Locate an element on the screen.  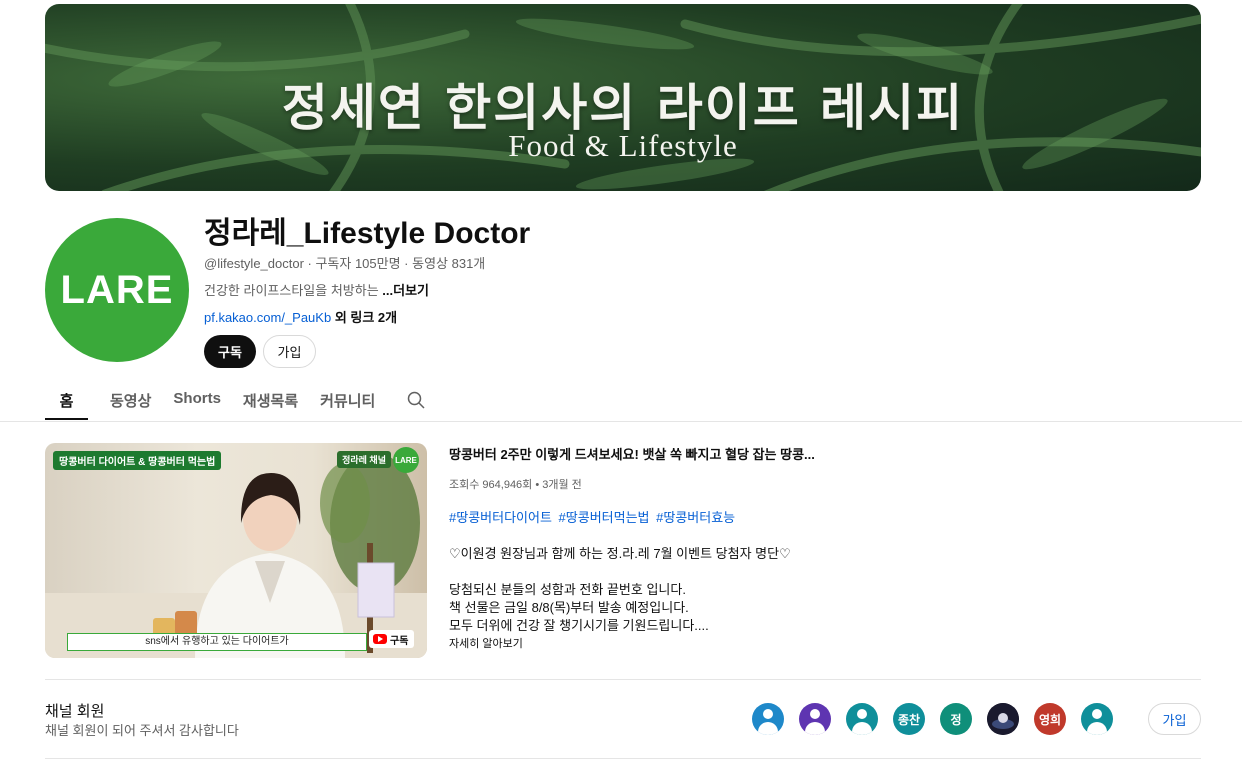
description-line: 당첨되신 분들의 성함과 전화 끝번호 입니다. is located at coordinates (567, 589).